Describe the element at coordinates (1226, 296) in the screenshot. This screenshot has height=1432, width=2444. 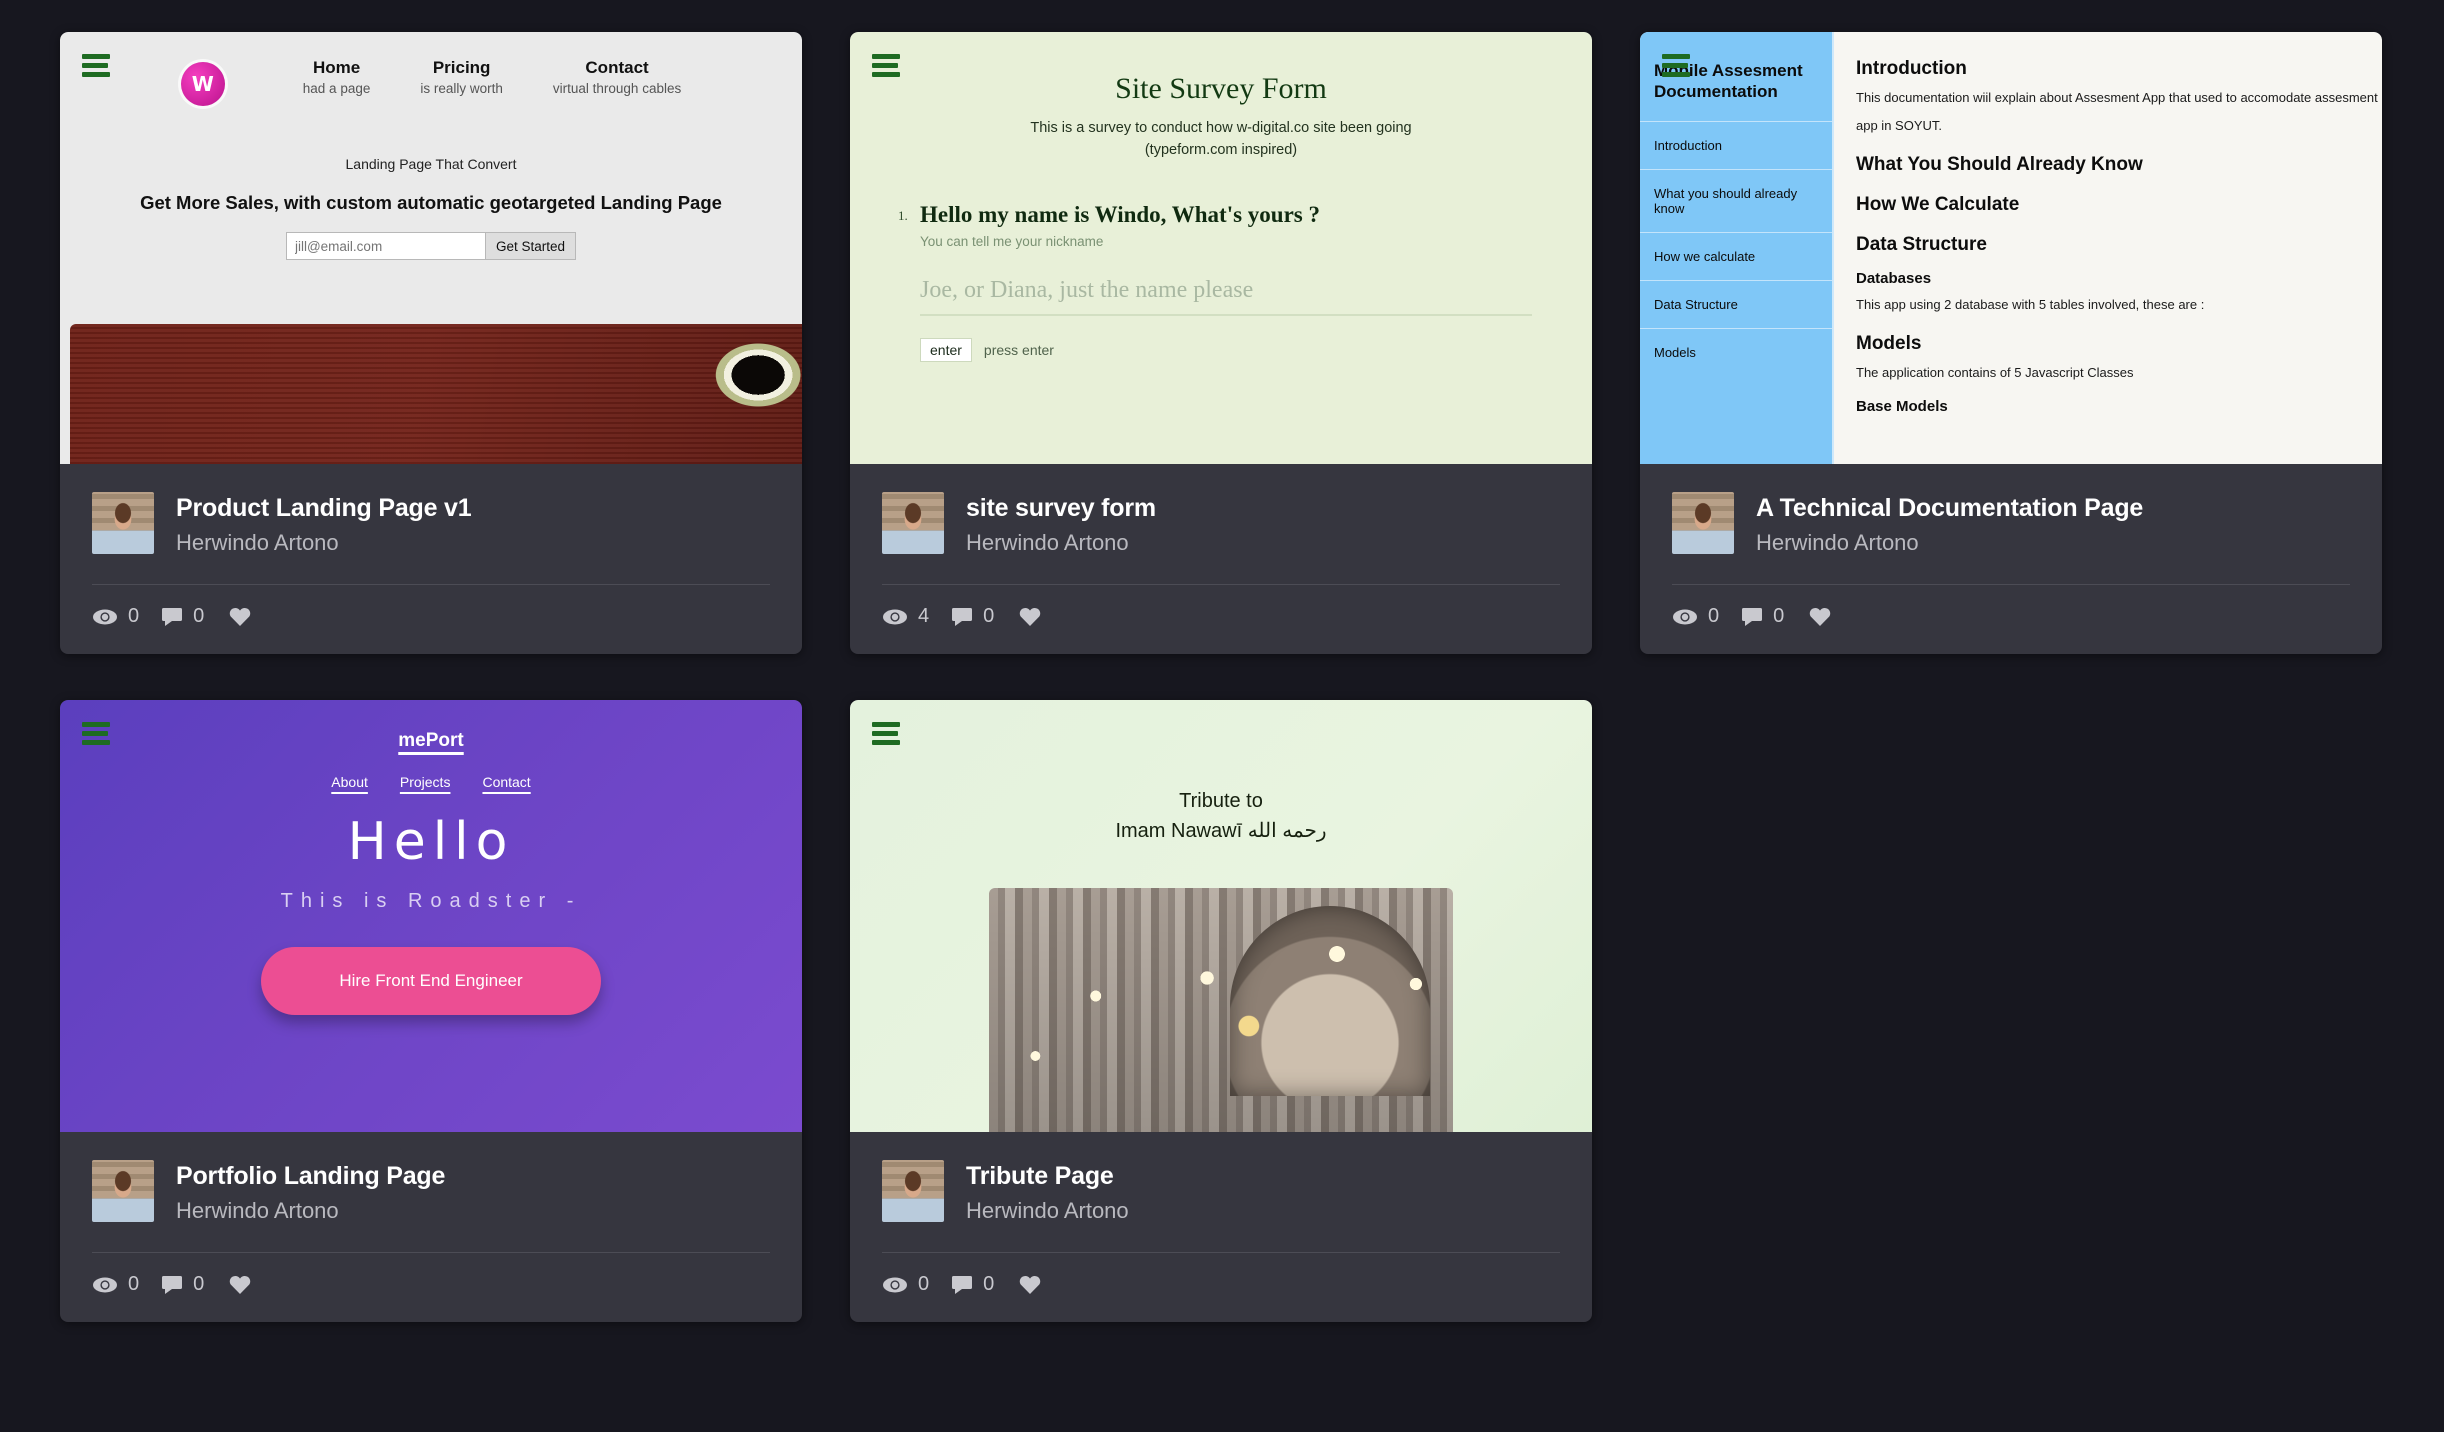
I see `answer-input: Joe, or Diana, just the name please` at that location.